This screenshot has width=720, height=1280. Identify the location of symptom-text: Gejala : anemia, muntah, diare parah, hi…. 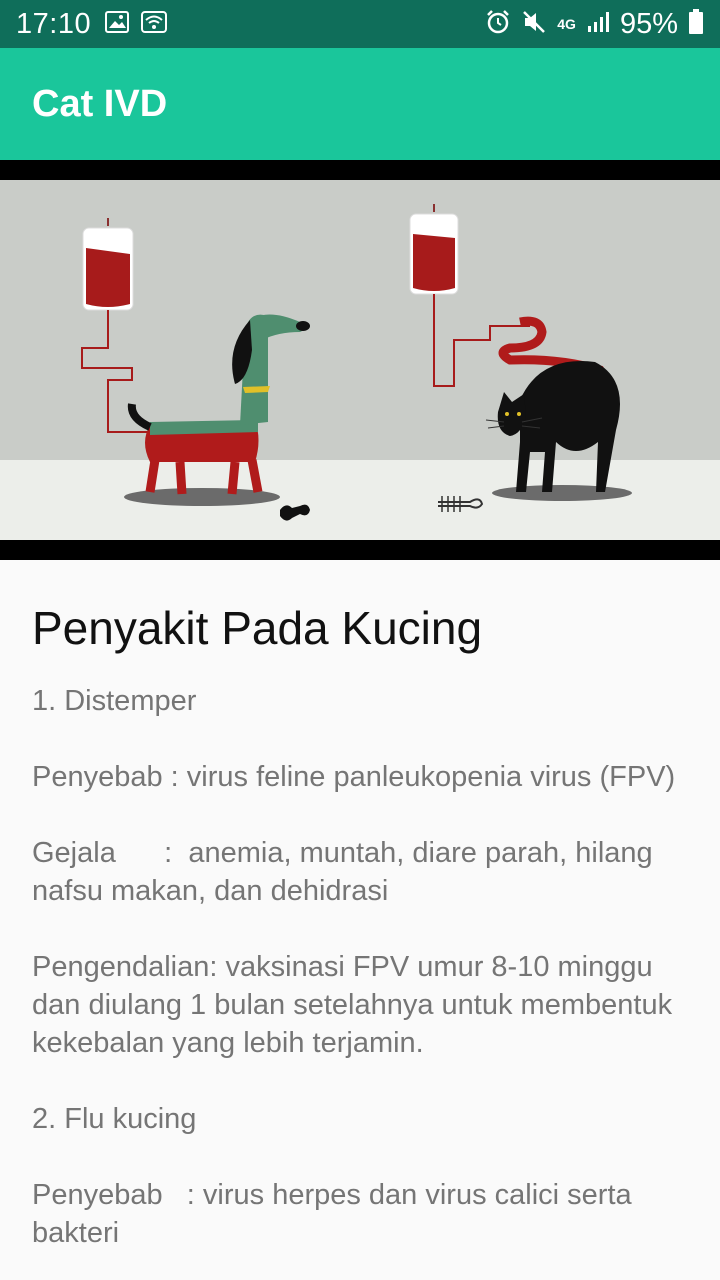
(360, 872).